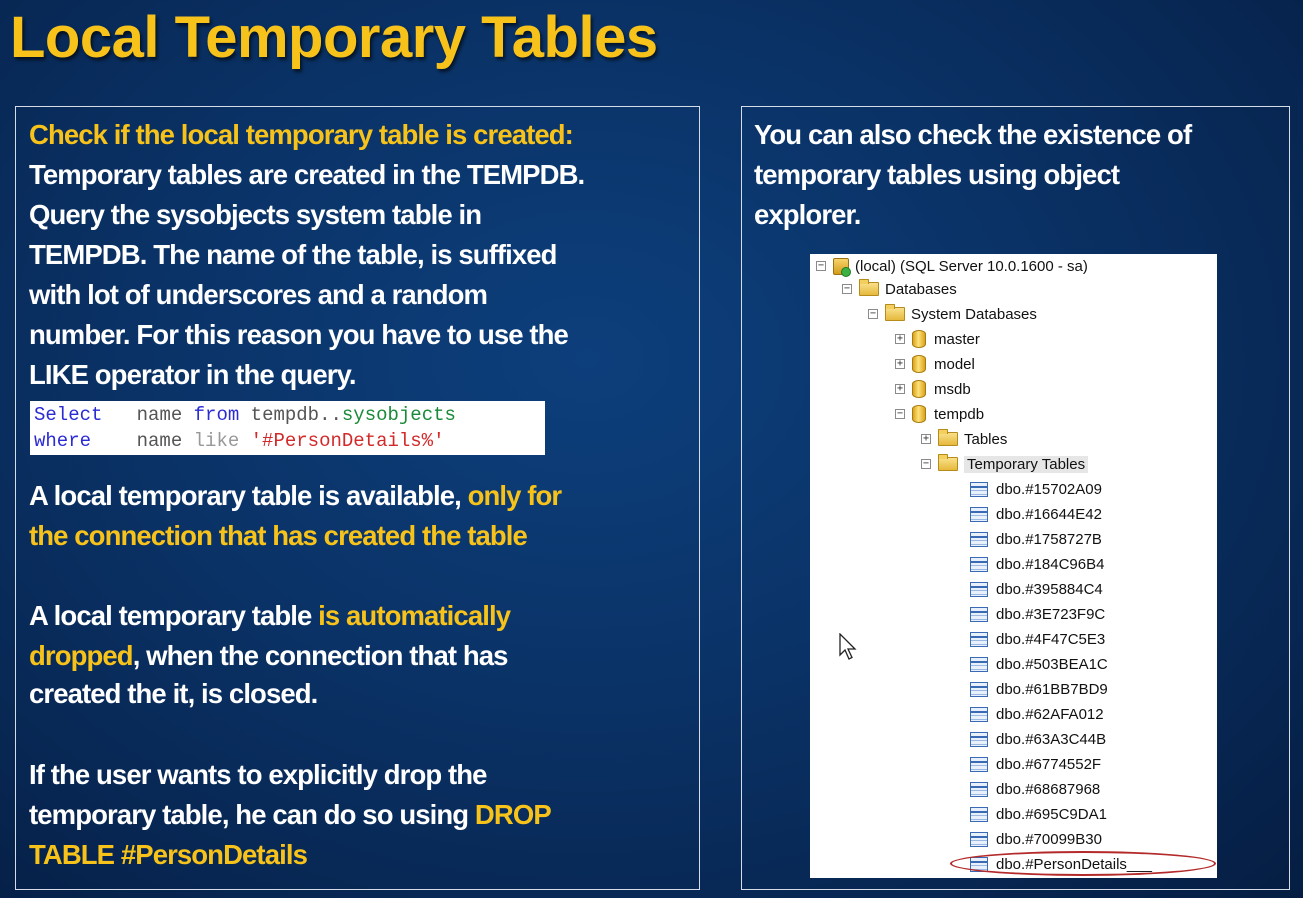  I want to click on right-text-line: temporary tables using object, so click(937, 174).